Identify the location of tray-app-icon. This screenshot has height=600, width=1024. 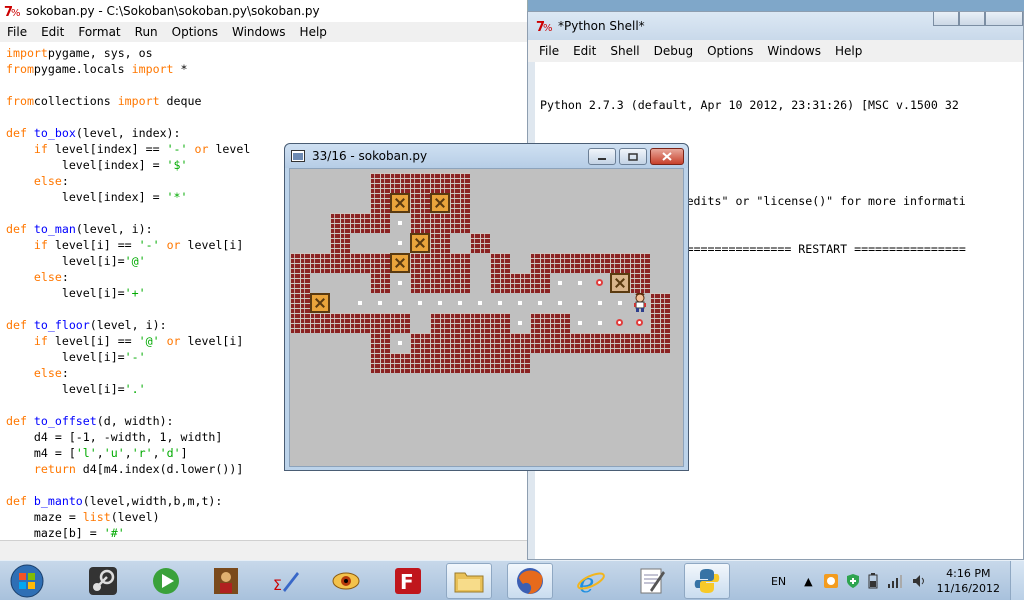
(831, 581).